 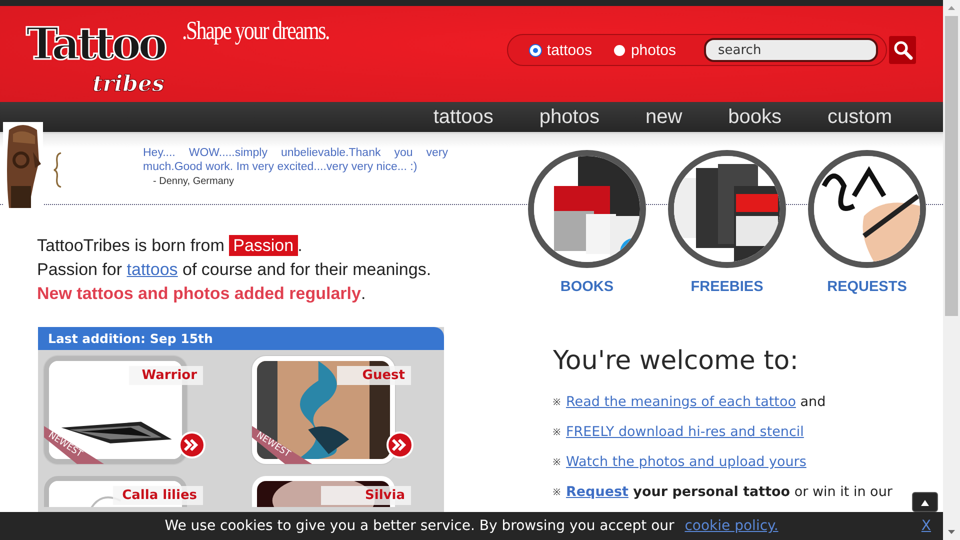 What do you see at coordinates (420, 526) in the screenshot?
I see `cookie-notice: We use cookies to give you a better service. By browsing you accept our` at bounding box center [420, 526].